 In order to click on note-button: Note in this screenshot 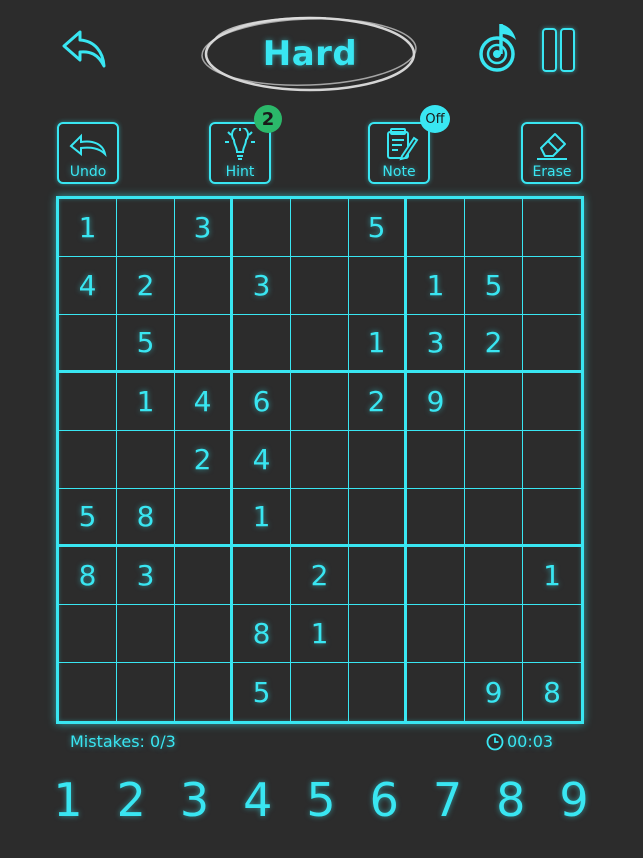, I will do `click(399, 153)`.